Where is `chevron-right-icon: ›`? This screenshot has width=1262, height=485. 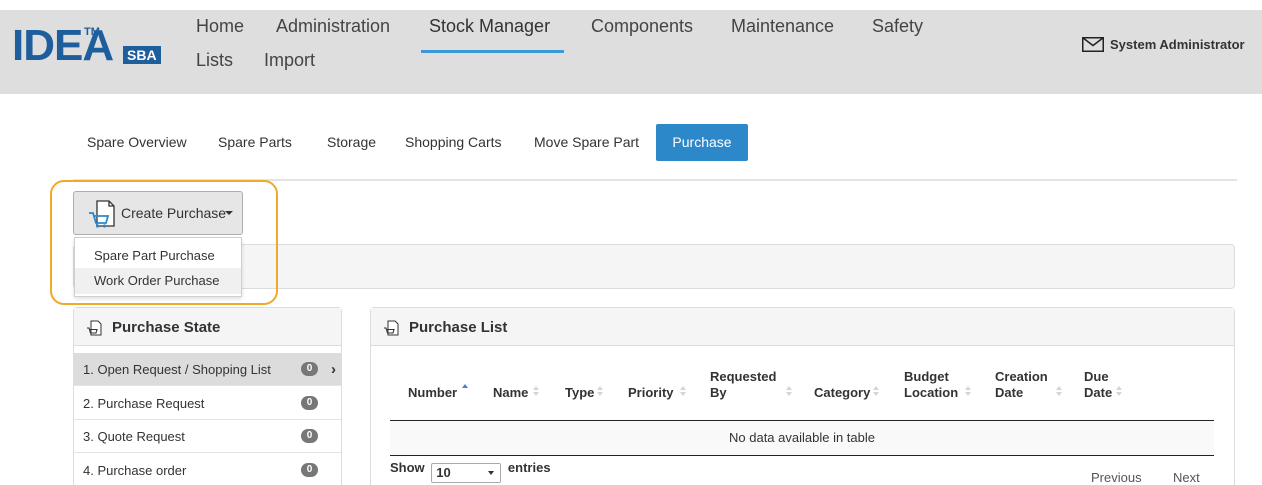
chevron-right-icon: › is located at coordinates (333, 369).